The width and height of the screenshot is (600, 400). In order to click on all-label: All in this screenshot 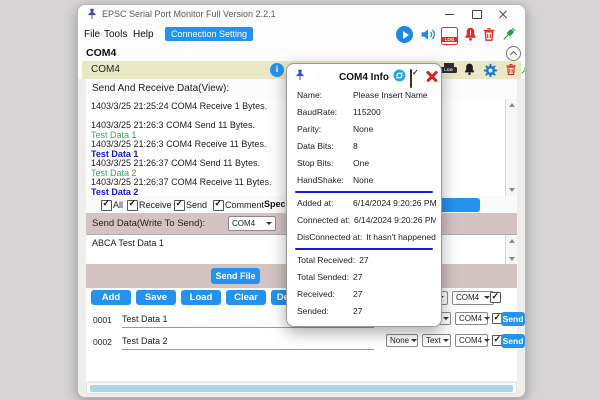, I will do `click(118, 204)`.